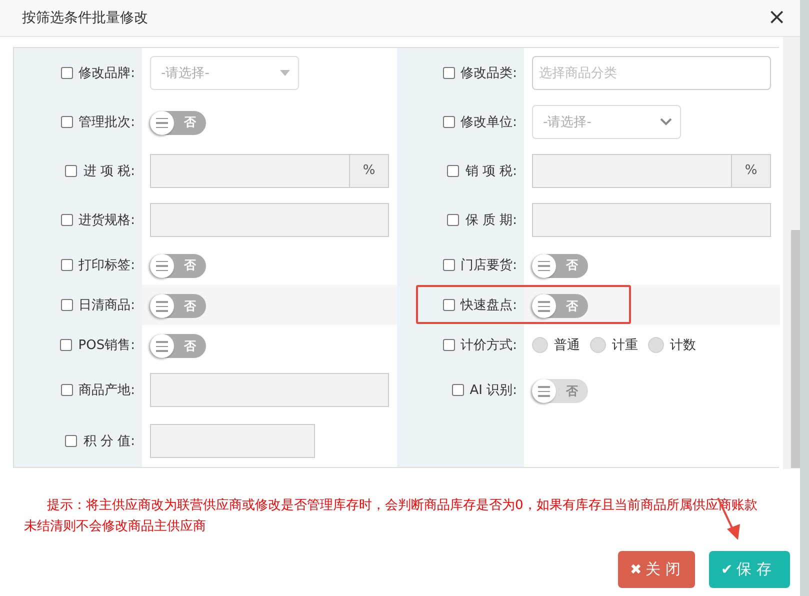 The width and height of the screenshot is (809, 596). I want to click on field-label: 销 项 税:, so click(491, 171).